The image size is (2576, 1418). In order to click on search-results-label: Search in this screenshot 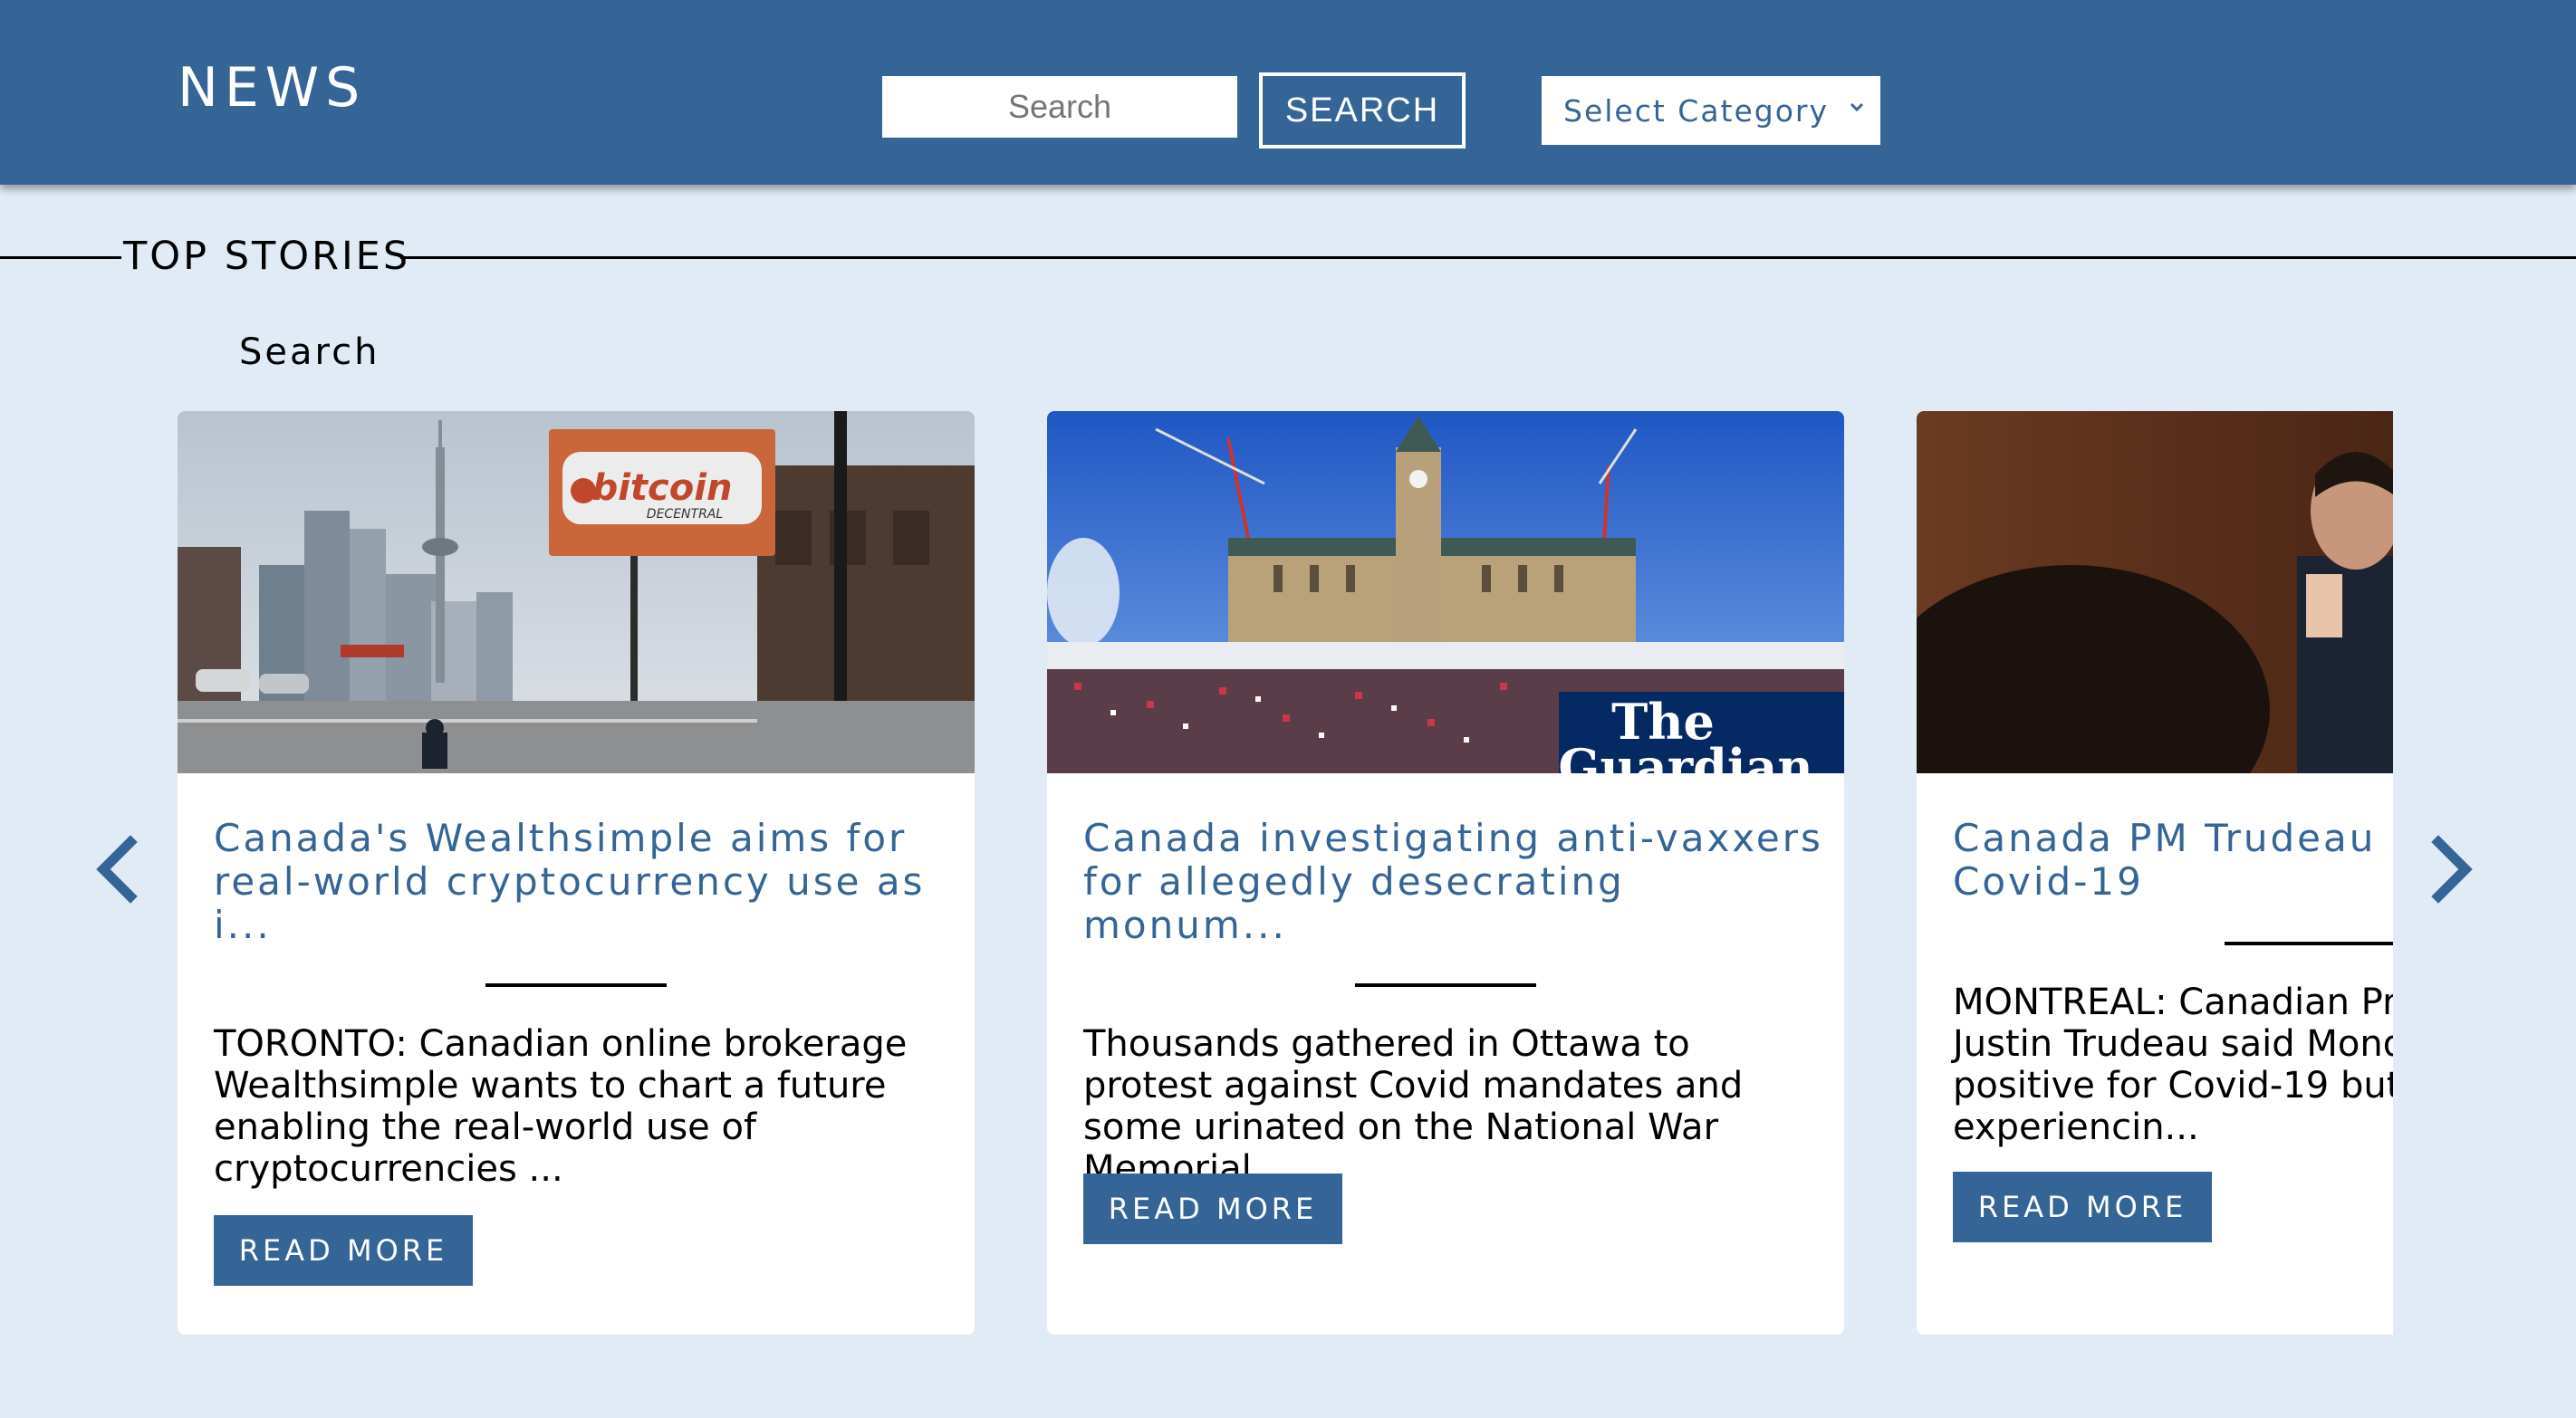, I will do `click(309, 352)`.